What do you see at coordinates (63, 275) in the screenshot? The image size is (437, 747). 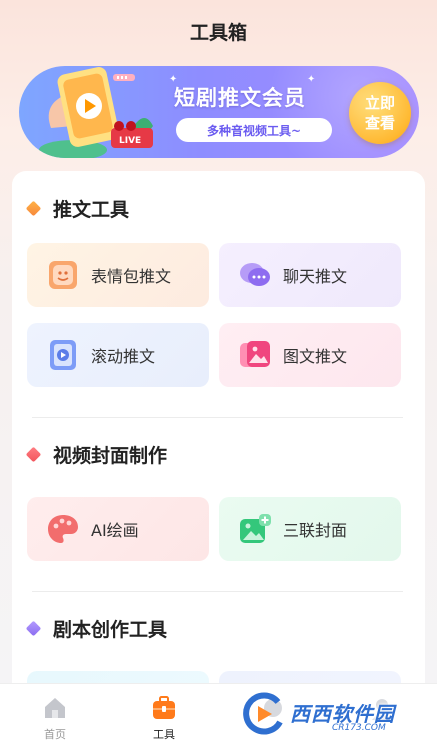 I see `emoji-sticker-icon` at bounding box center [63, 275].